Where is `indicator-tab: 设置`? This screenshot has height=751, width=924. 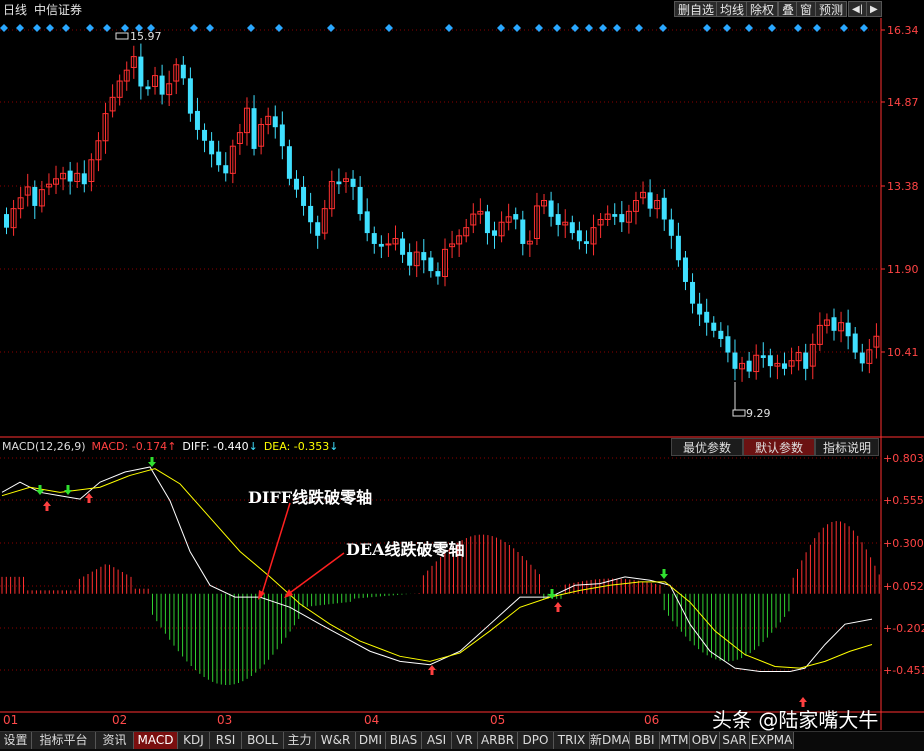
indicator-tab: 设置 is located at coordinates (16, 740).